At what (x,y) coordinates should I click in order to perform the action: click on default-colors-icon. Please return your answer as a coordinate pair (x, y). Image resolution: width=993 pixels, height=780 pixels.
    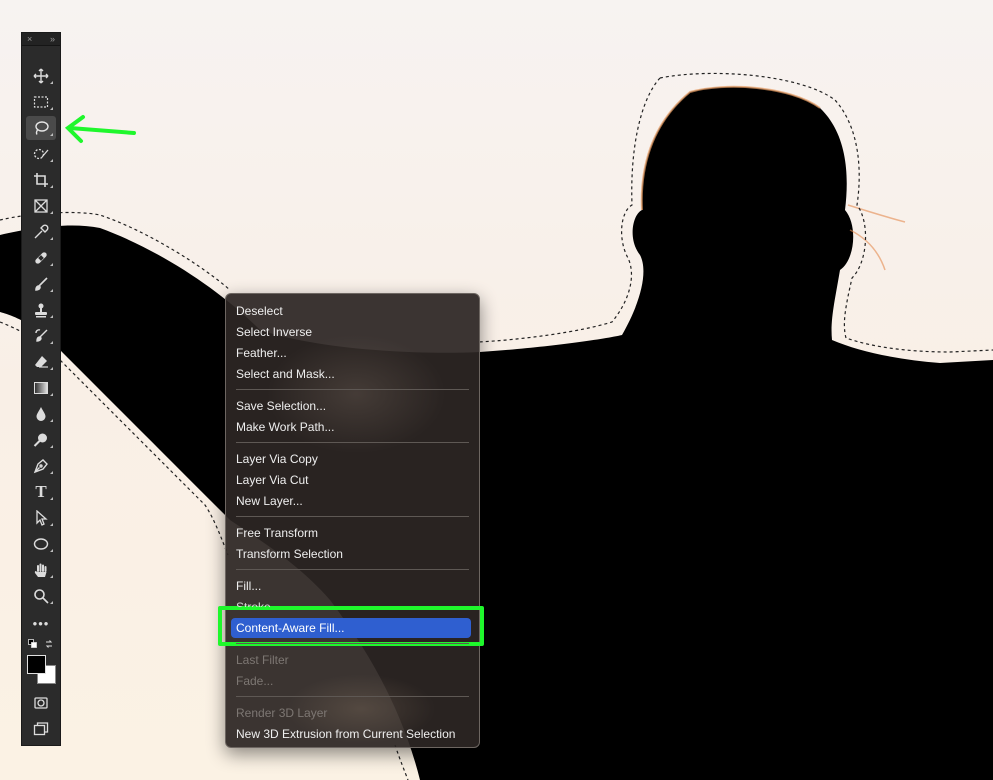
    Looking at the image, I should click on (32, 643).